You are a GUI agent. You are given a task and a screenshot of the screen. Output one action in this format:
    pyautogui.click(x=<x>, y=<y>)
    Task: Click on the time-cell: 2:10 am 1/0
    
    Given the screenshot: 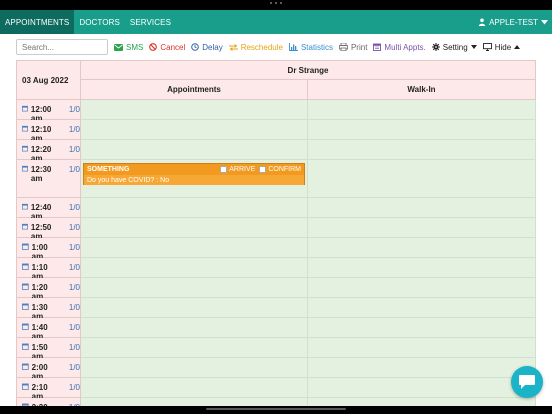 What is the action you would take?
    pyautogui.click(x=48, y=389)
    